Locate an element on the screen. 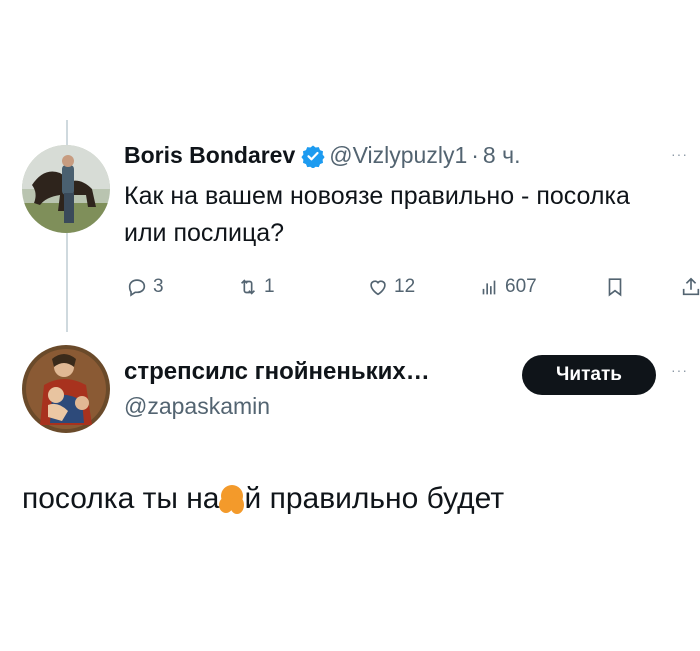 This screenshot has height=651, width=700. orange-censor-blob-icon is located at coordinates (231, 499).